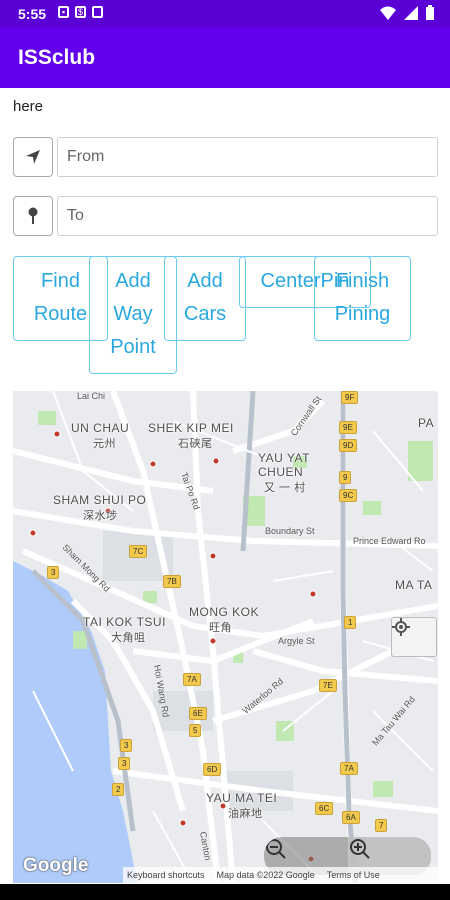  Describe the element at coordinates (388, 13) in the screenshot. I see `wifi-icon` at that location.